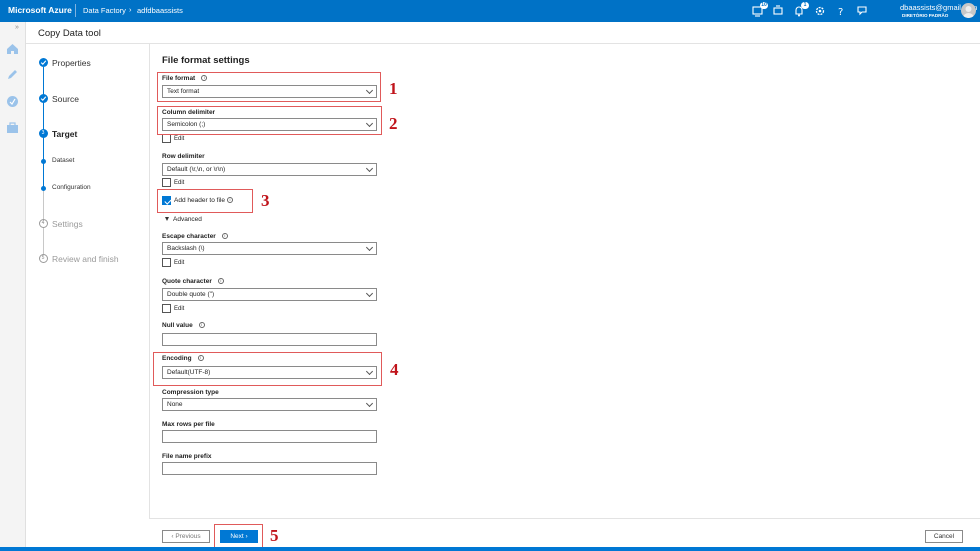 This screenshot has height=551, width=980. Describe the element at coordinates (13, 286) in the screenshot. I see `left-rail: »` at that location.